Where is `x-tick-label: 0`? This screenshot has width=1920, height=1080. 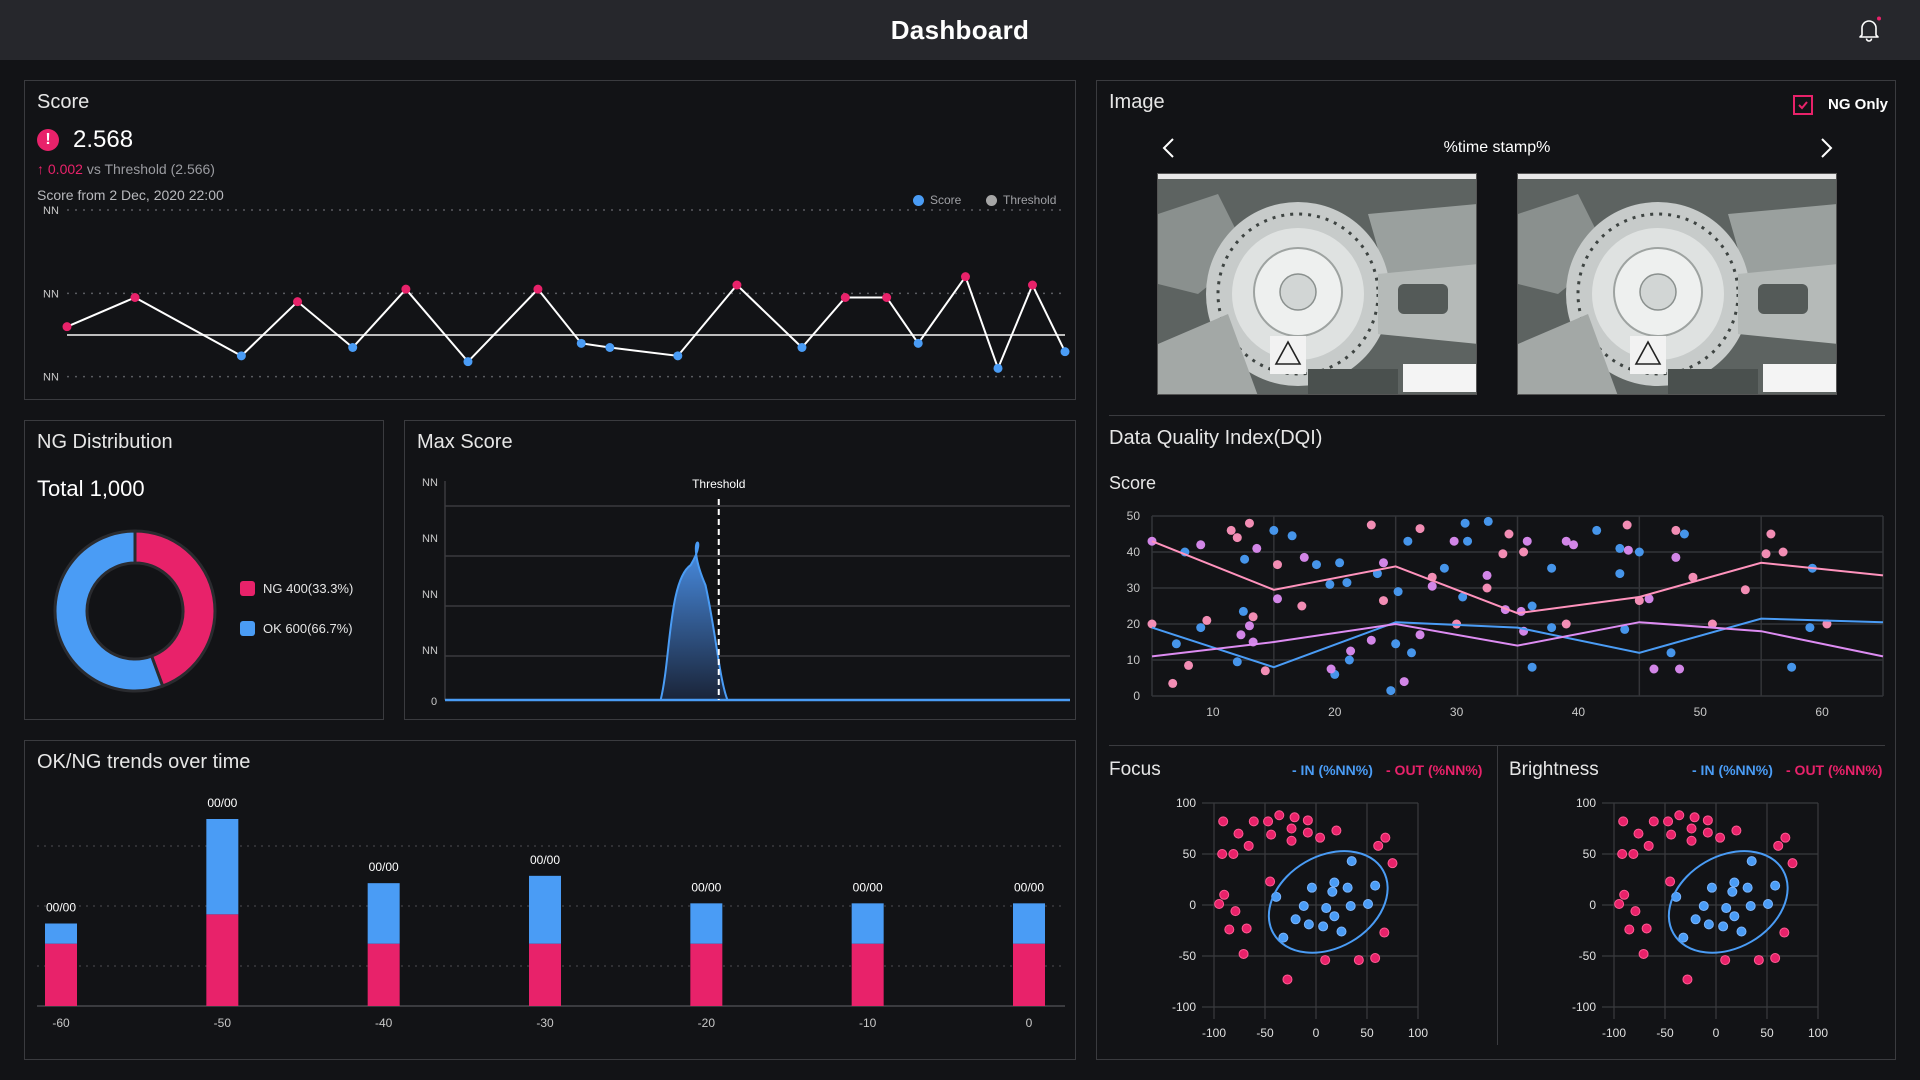
x-tick-label: 0 is located at coordinates (1316, 1033).